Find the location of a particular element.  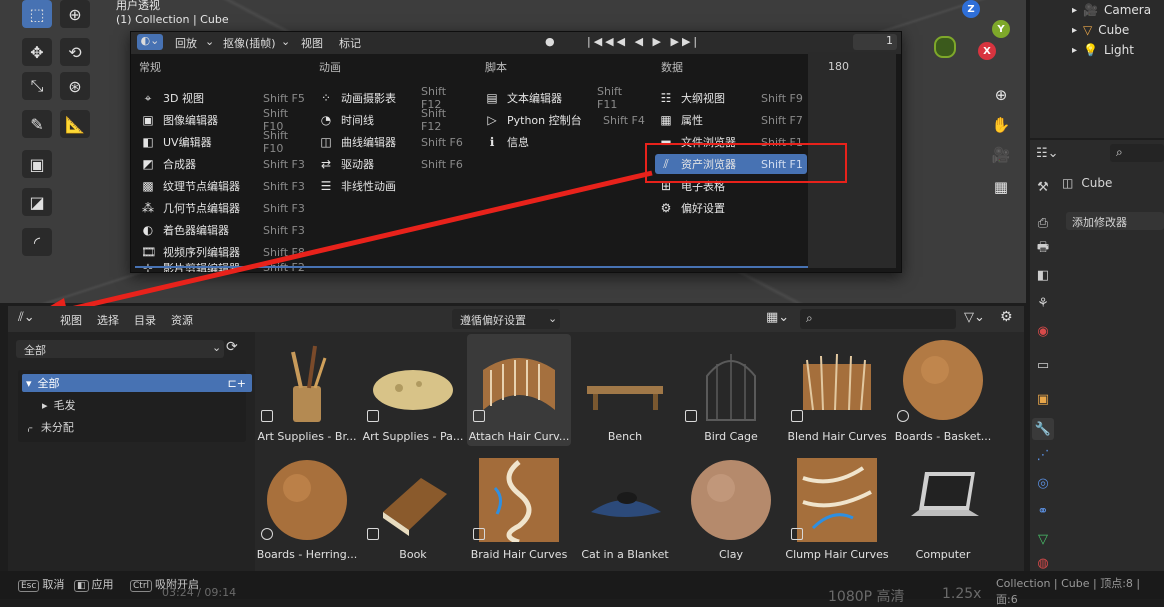

chevron-down-icon: ▾ is located at coordinates (29, 383).